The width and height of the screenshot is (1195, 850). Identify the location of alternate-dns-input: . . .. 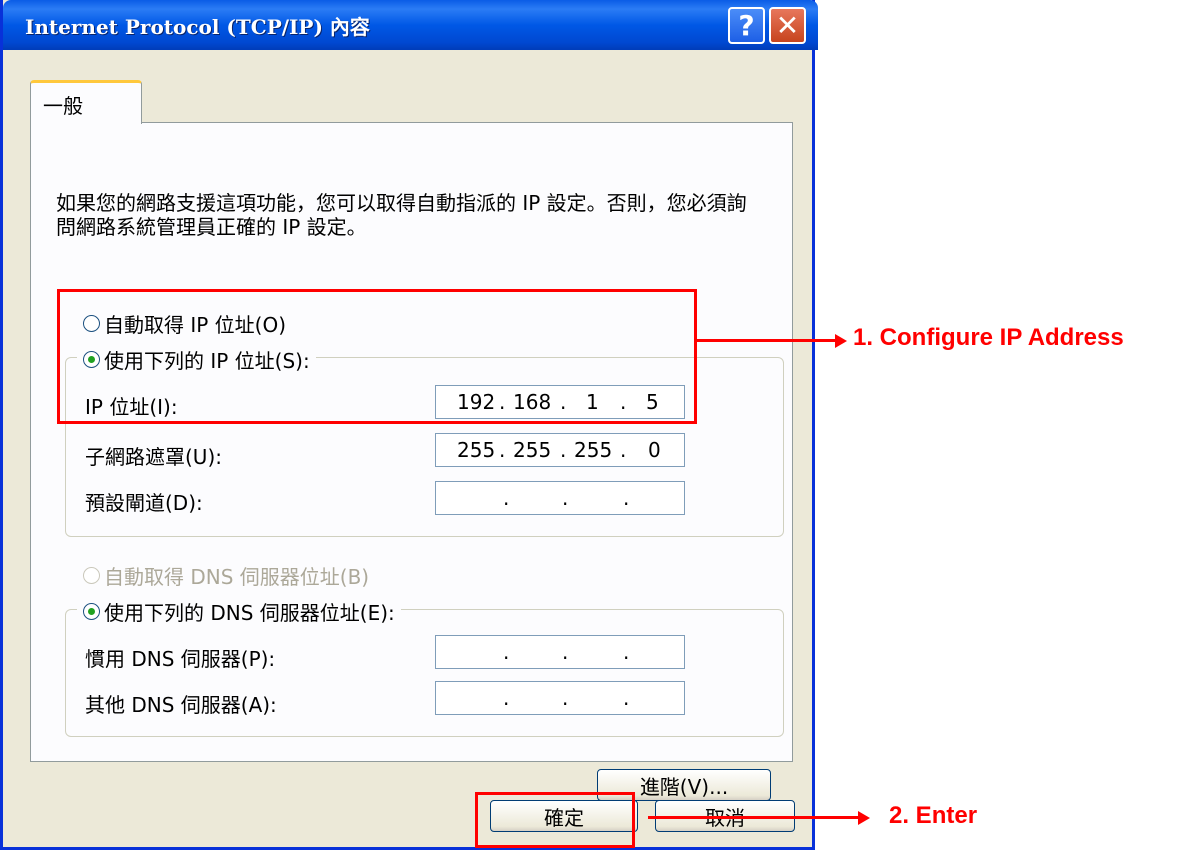
(560, 698).